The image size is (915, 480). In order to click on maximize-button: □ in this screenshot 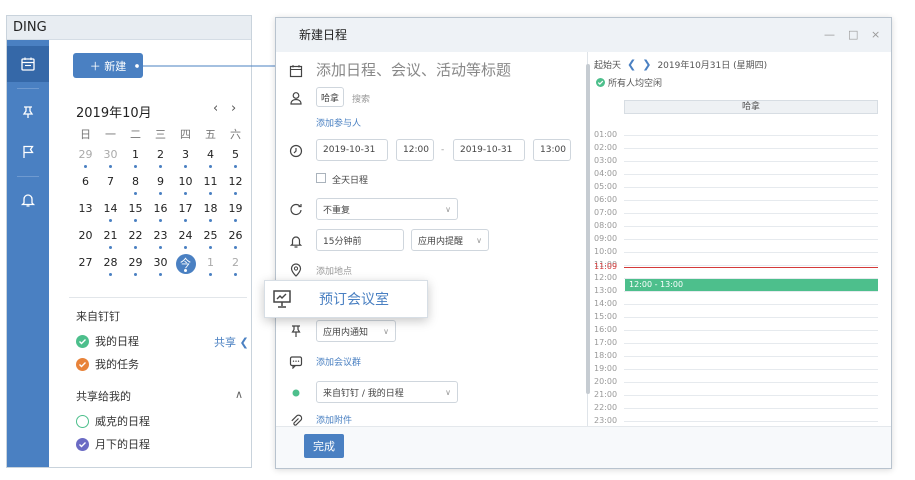, I will do `click(853, 35)`.